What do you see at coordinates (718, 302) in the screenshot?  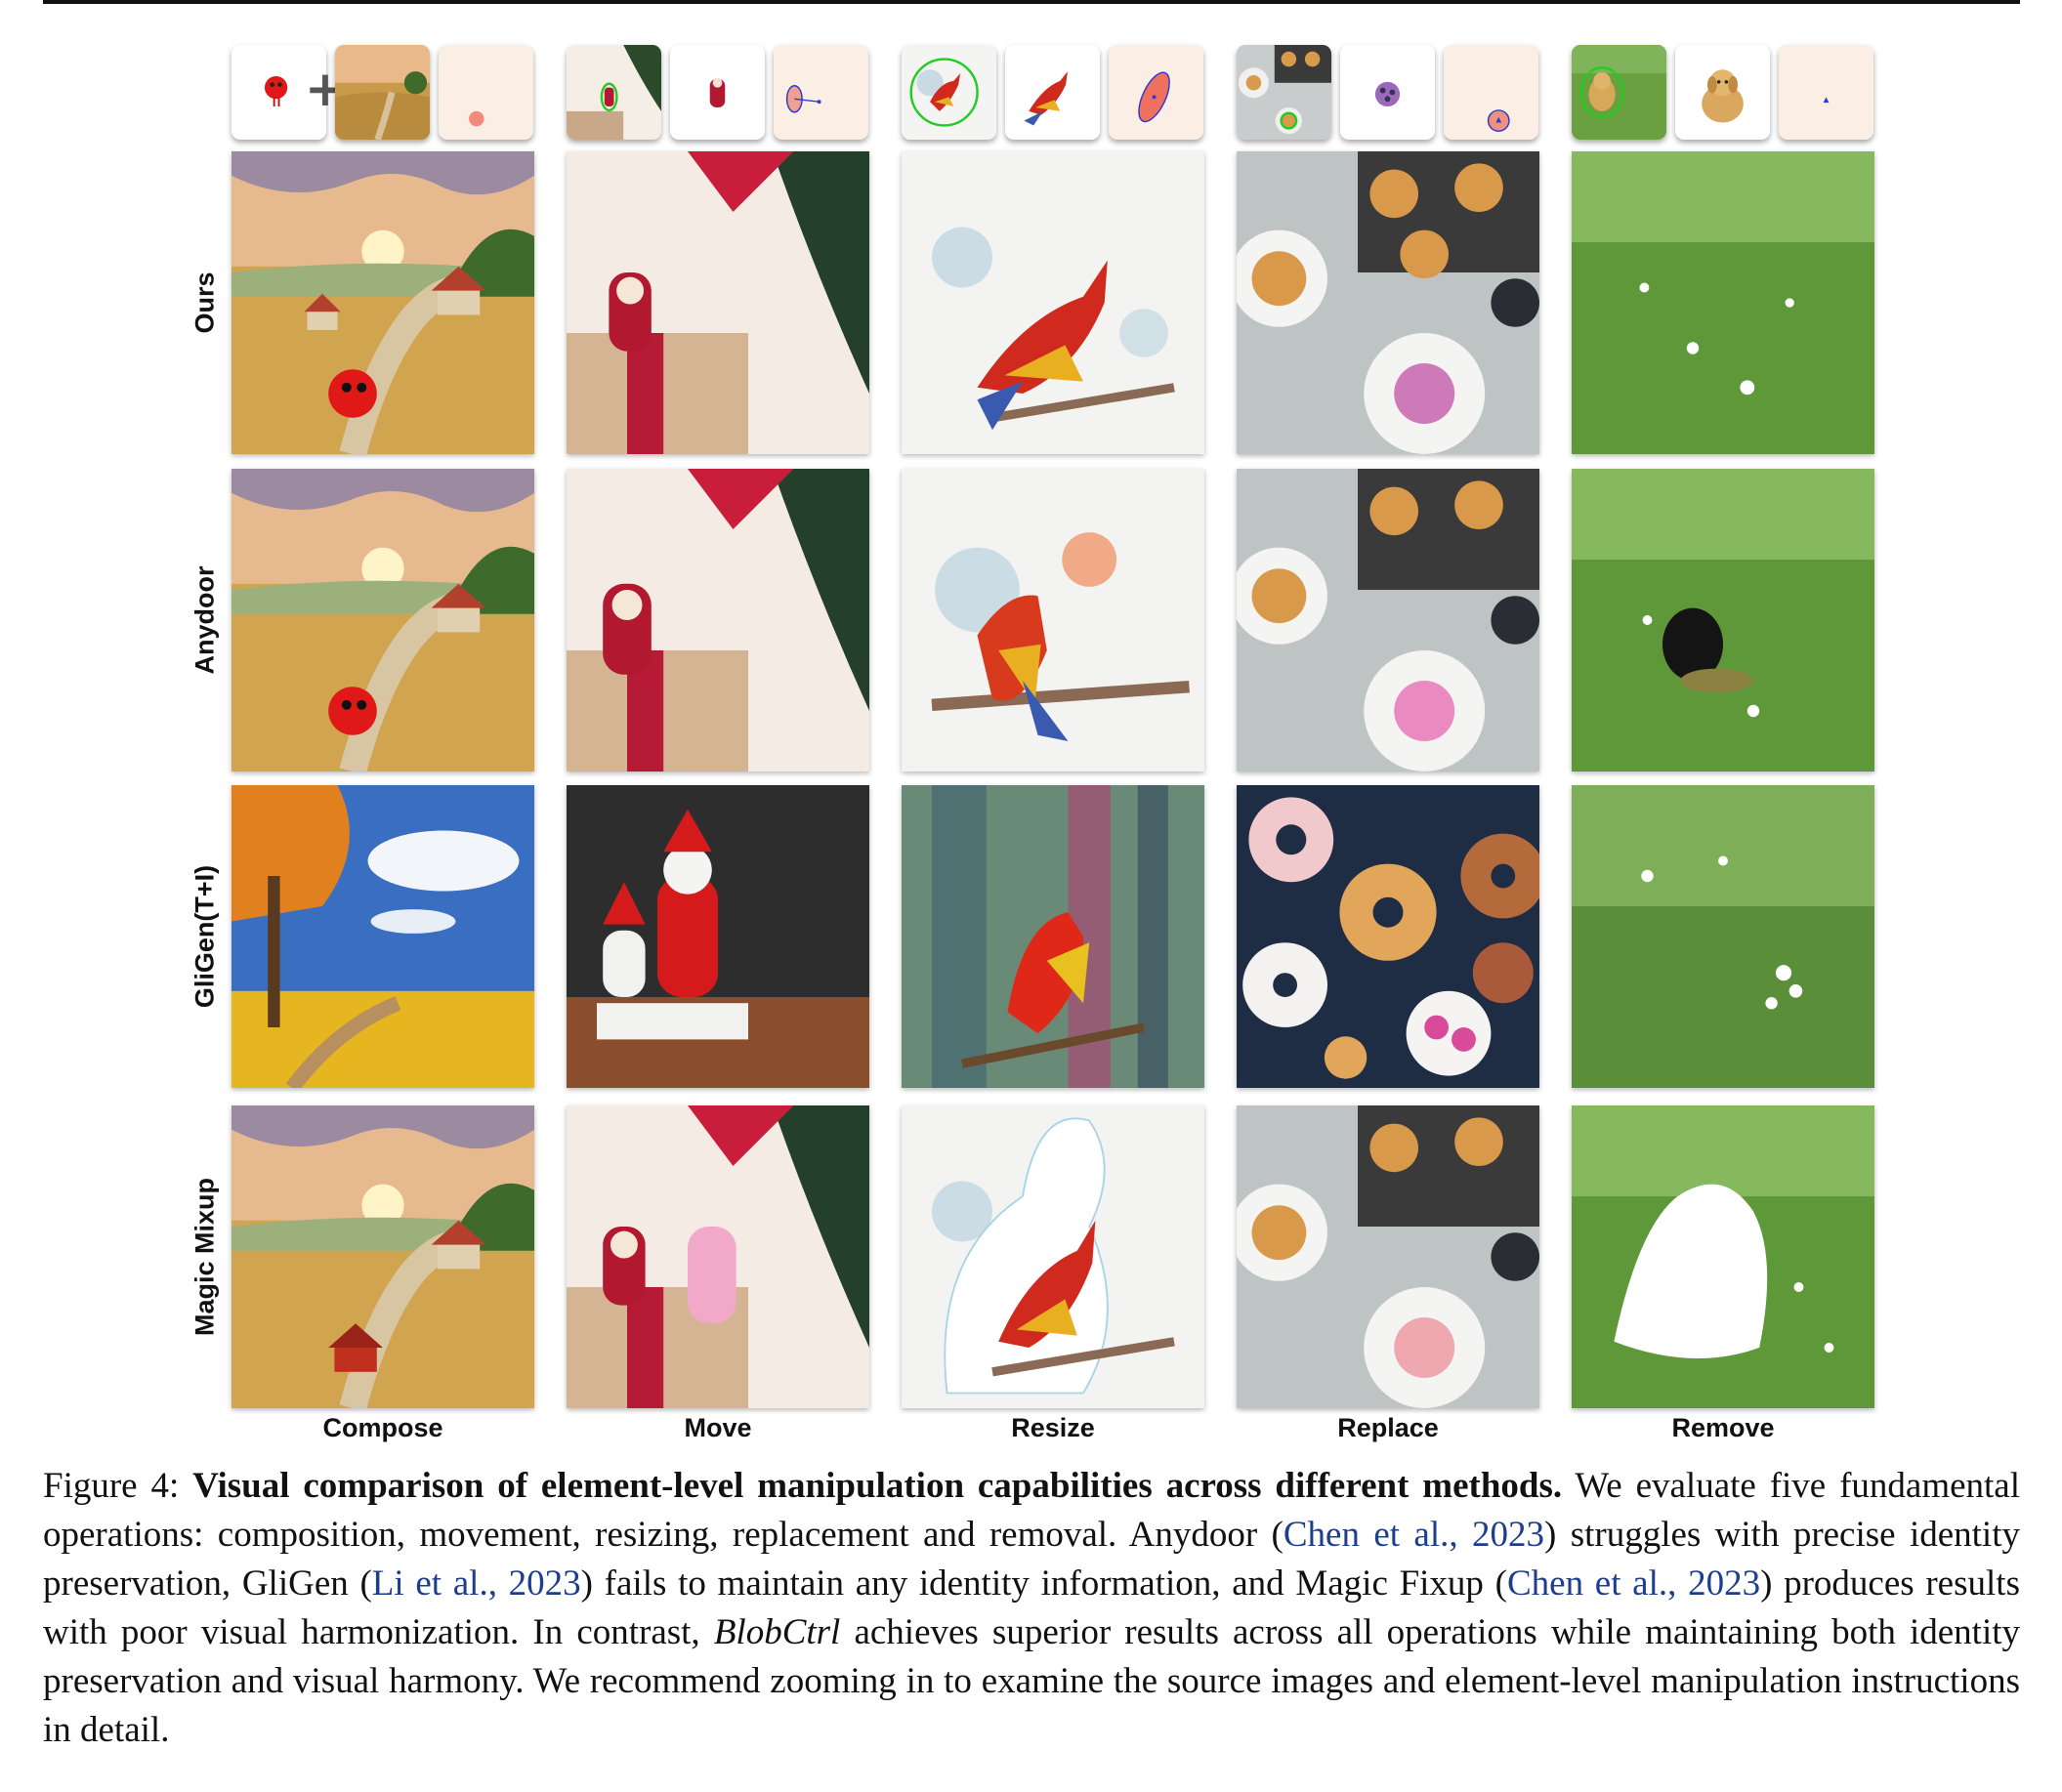 I see `result-ours-move` at bounding box center [718, 302].